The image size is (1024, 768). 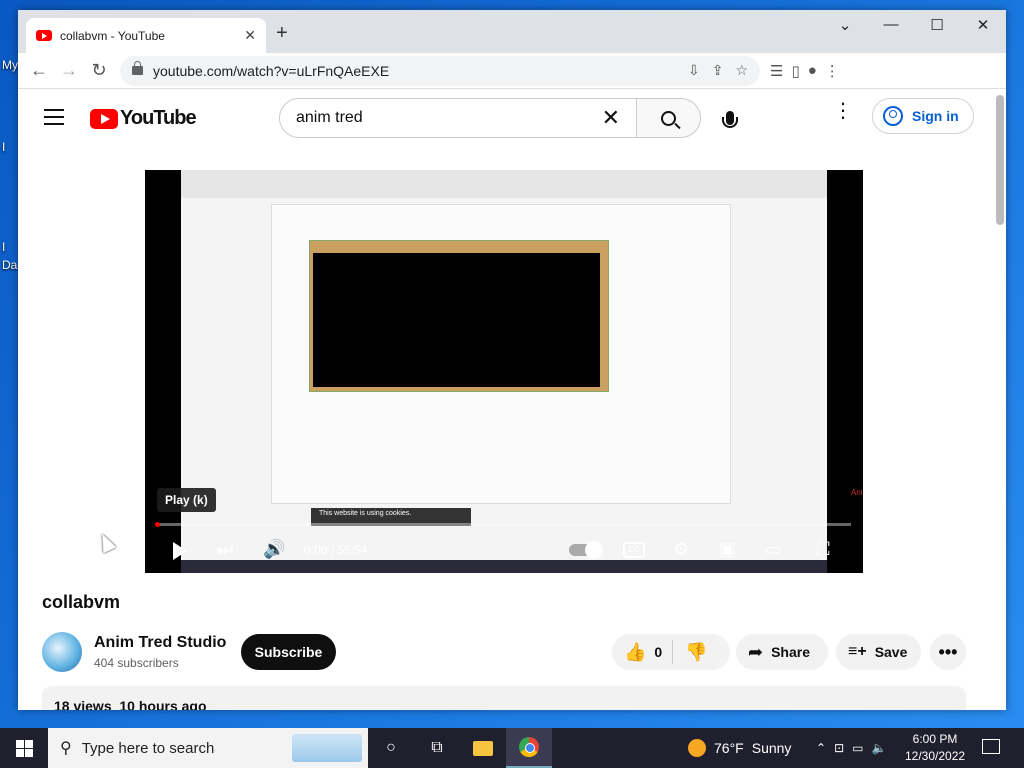 What do you see at coordinates (143, 118) in the screenshot?
I see `youtube-logo: YouTube` at bounding box center [143, 118].